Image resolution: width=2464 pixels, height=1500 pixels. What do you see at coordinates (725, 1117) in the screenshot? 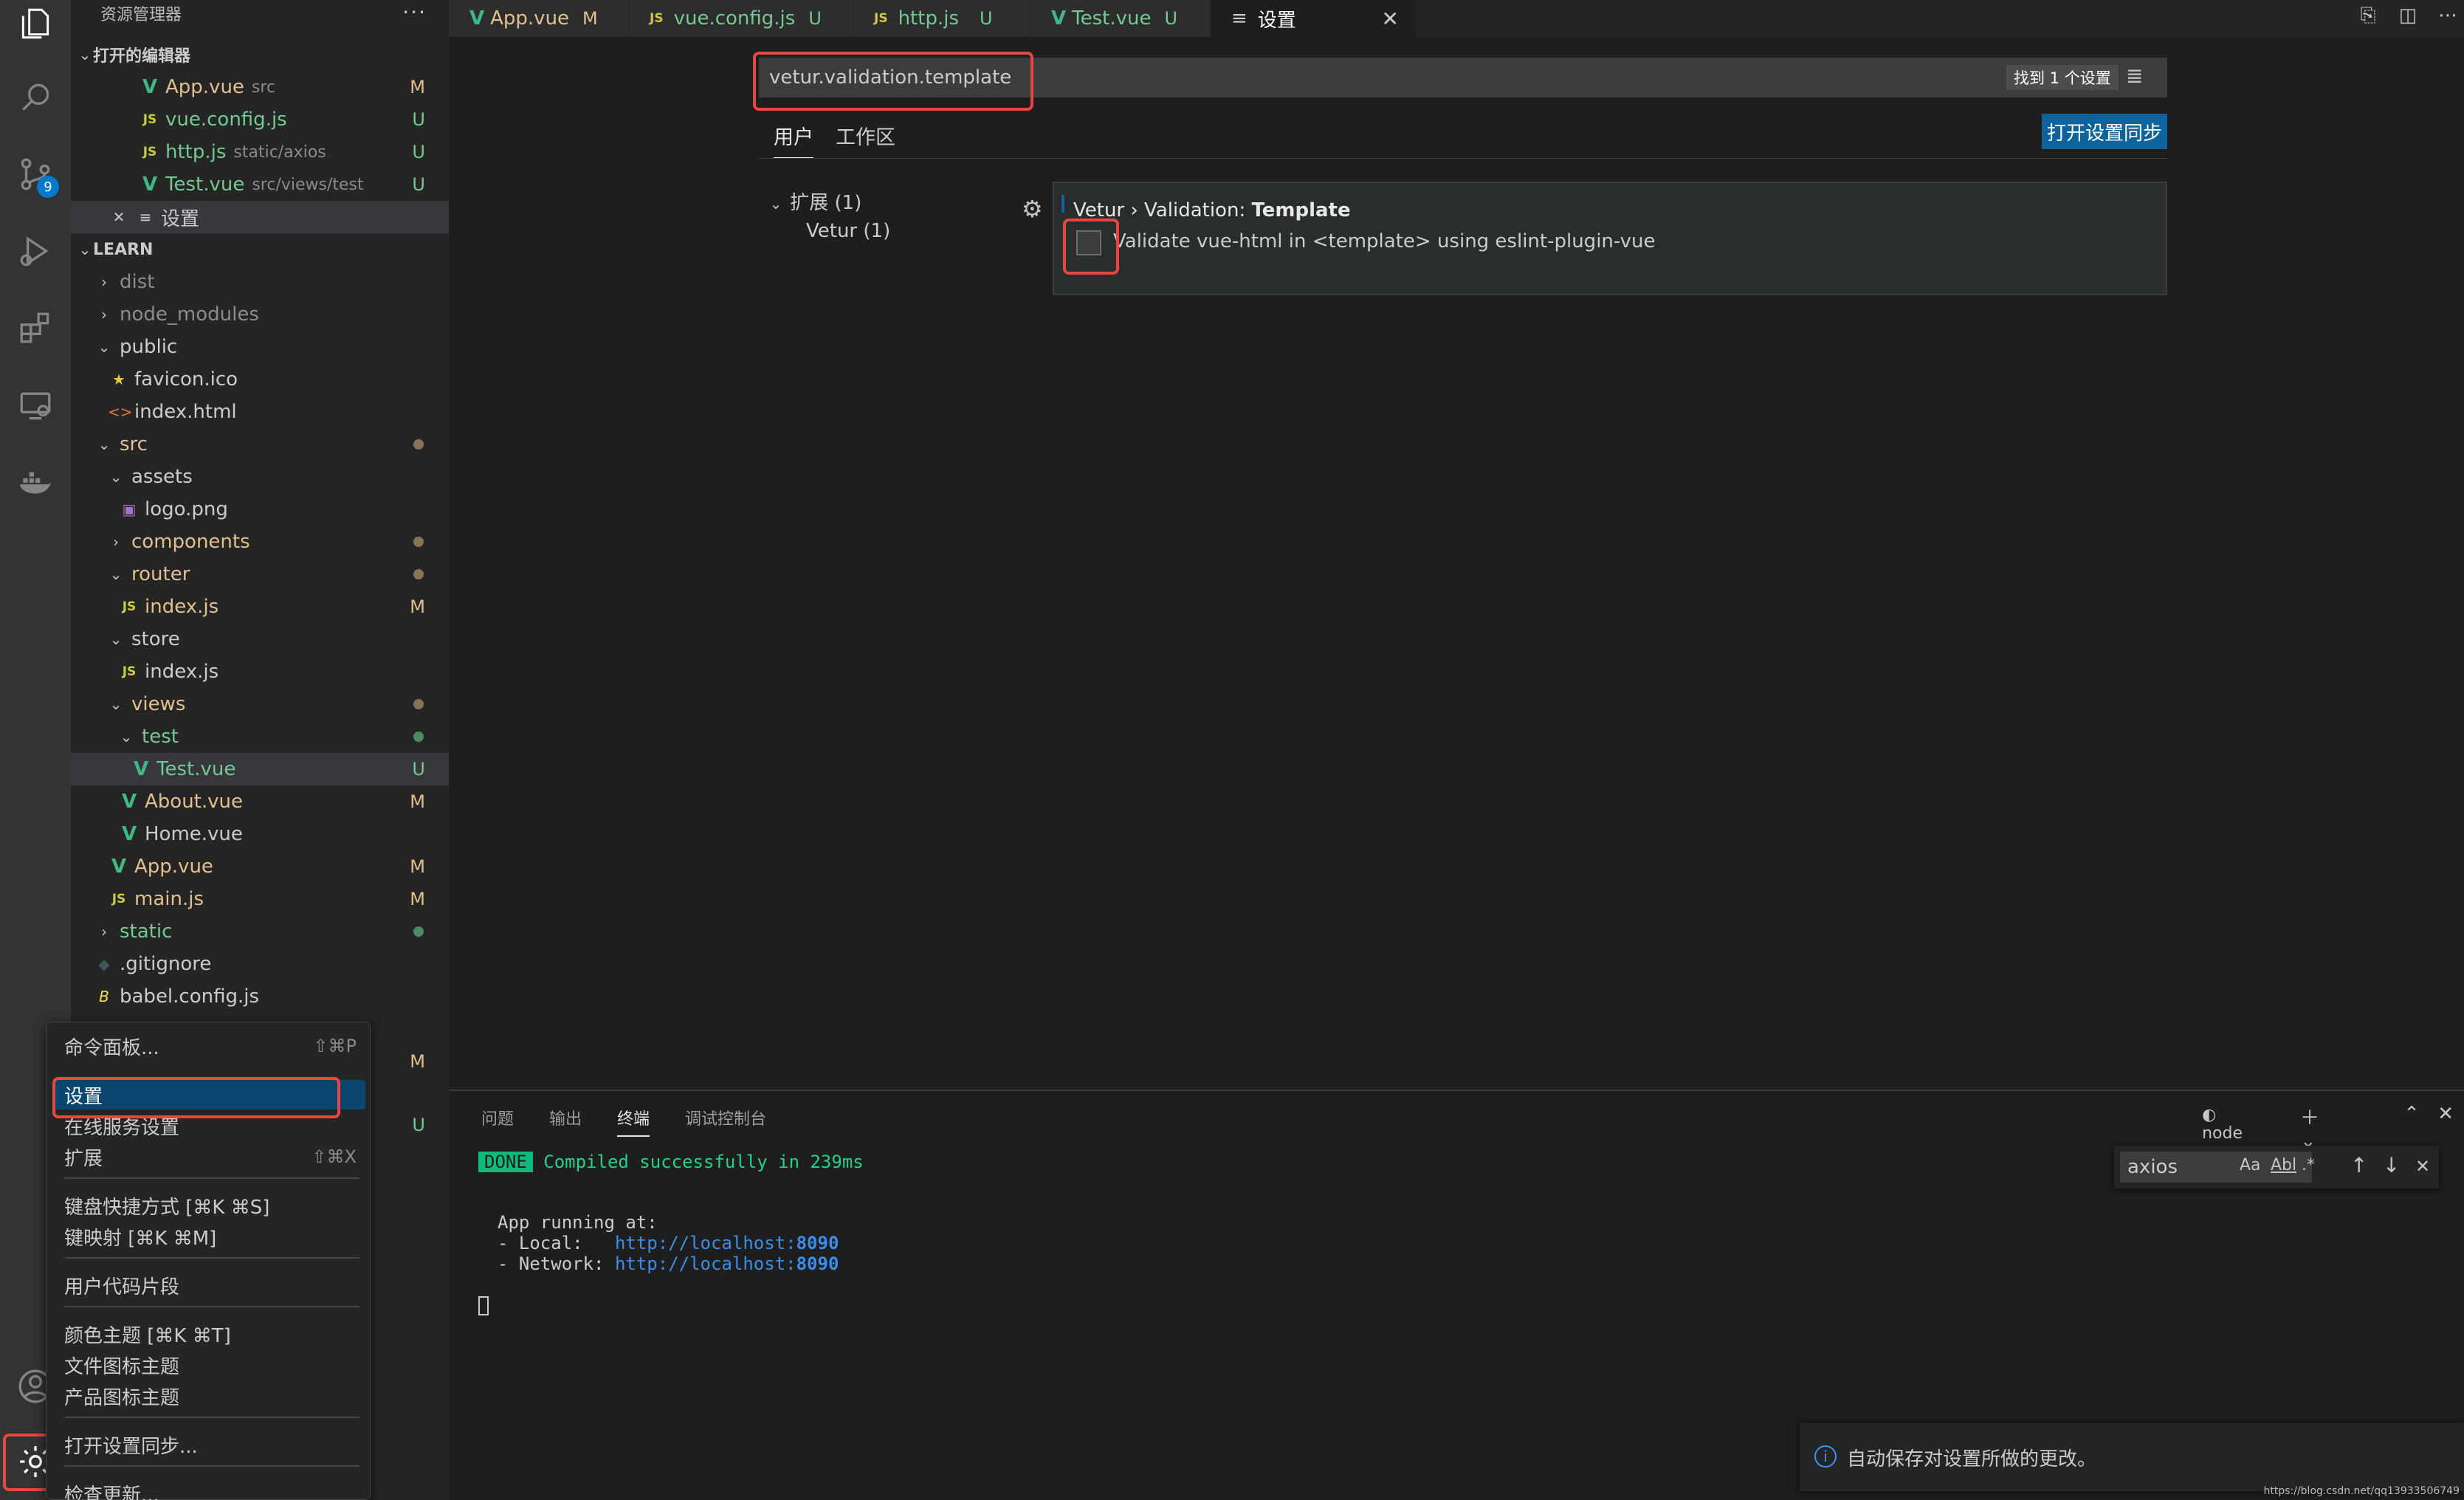
I see `tab-debug-console: 调试控制台` at bounding box center [725, 1117].